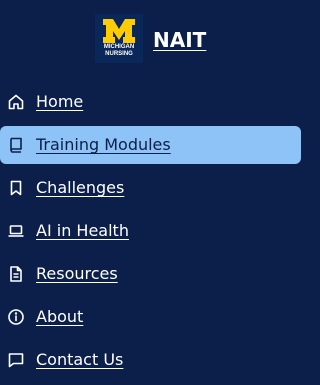 This screenshot has width=320, height=385. I want to click on bookmark-icon, so click(16, 188).